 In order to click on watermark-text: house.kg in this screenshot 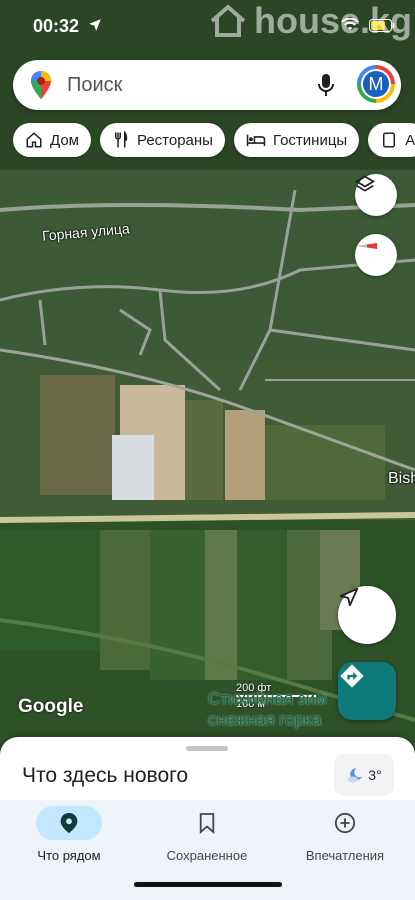, I will do `click(333, 20)`.